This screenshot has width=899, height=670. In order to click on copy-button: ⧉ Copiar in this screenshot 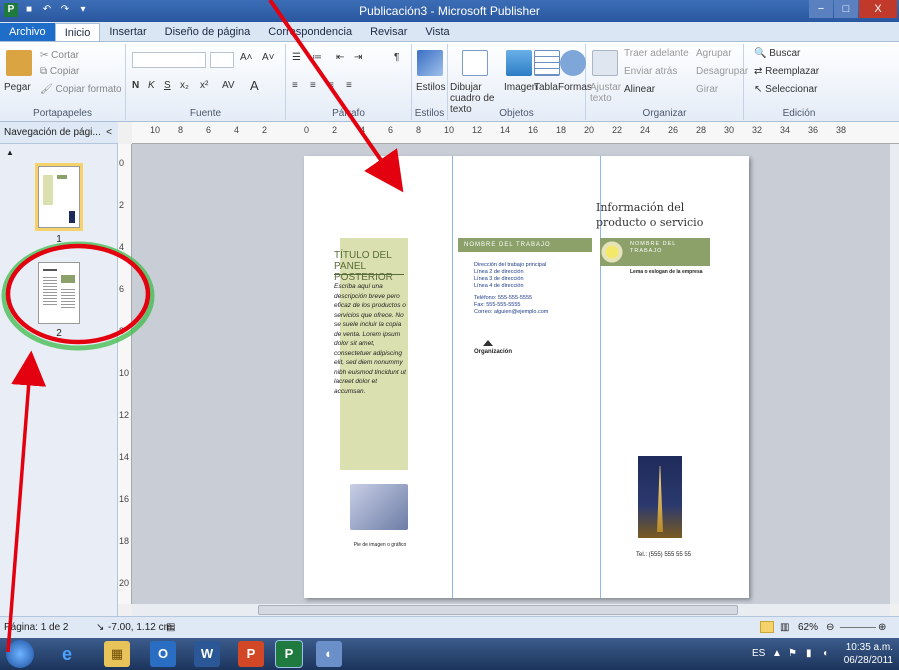, I will do `click(59, 71)`.